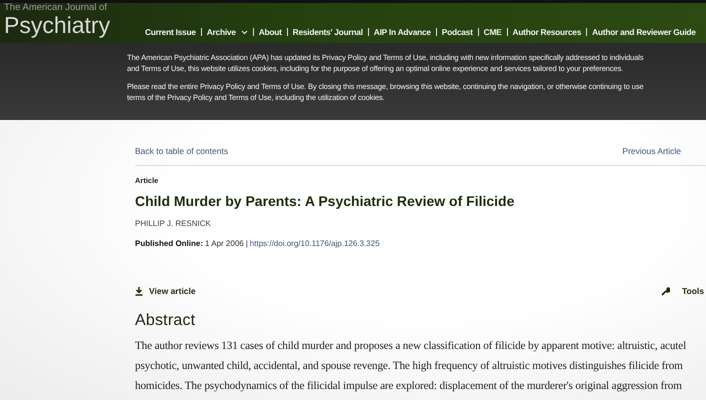  I want to click on nav-link: Author and Reviewer Guide, so click(644, 32).